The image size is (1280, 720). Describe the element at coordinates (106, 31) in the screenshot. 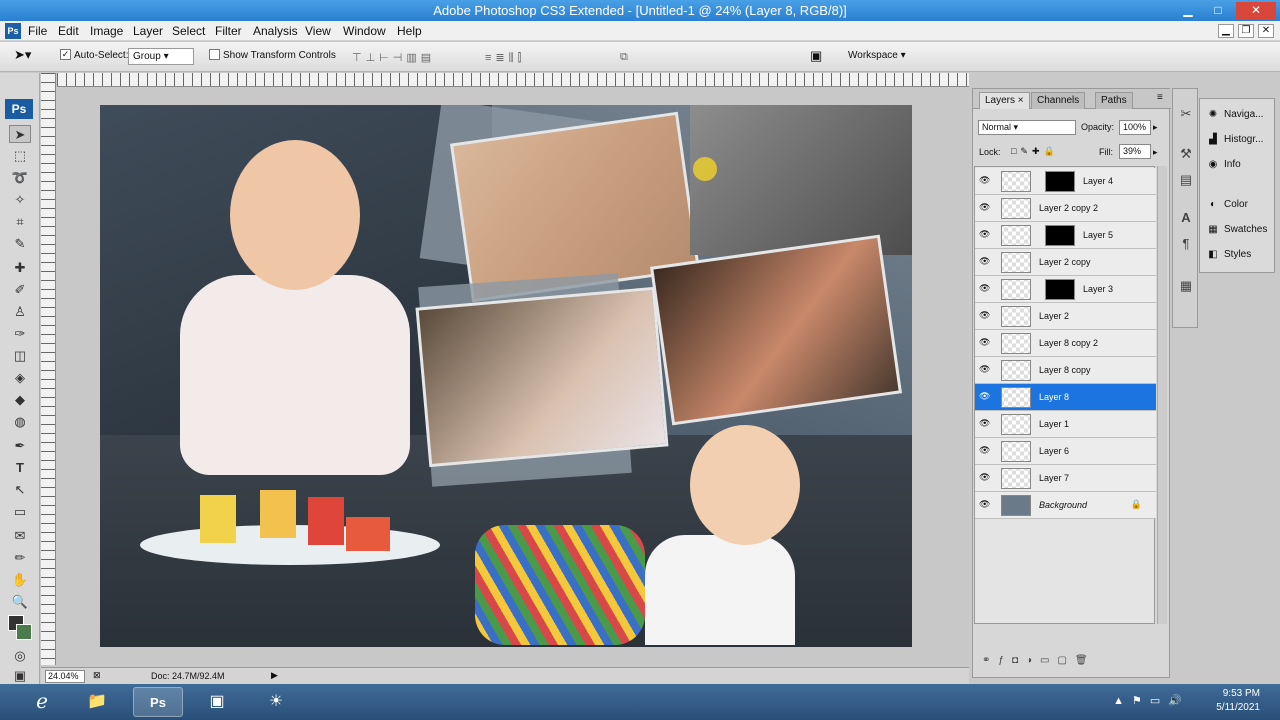

I see `menu-image: Image` at that location.